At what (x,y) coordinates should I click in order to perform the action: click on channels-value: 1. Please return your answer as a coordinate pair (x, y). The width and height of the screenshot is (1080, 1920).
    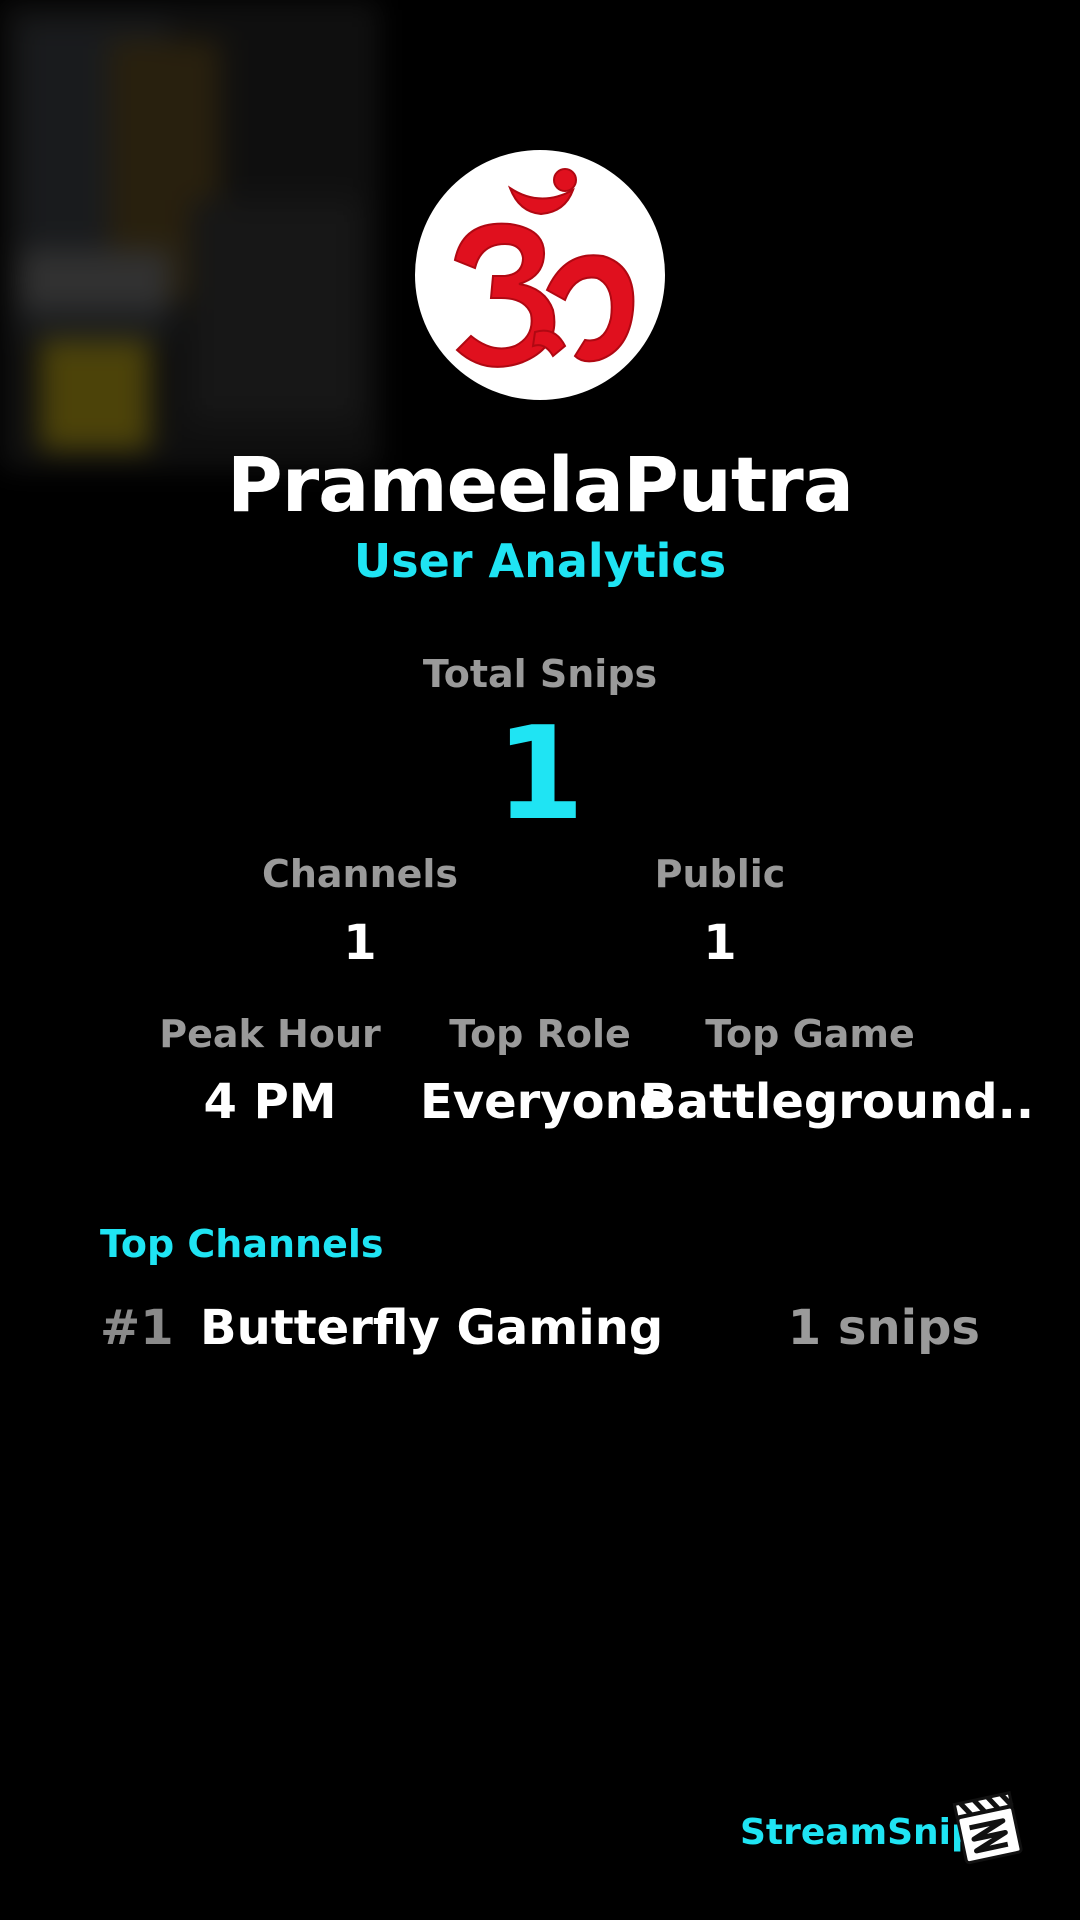
    Looking at the image, I should click on (360, 943).